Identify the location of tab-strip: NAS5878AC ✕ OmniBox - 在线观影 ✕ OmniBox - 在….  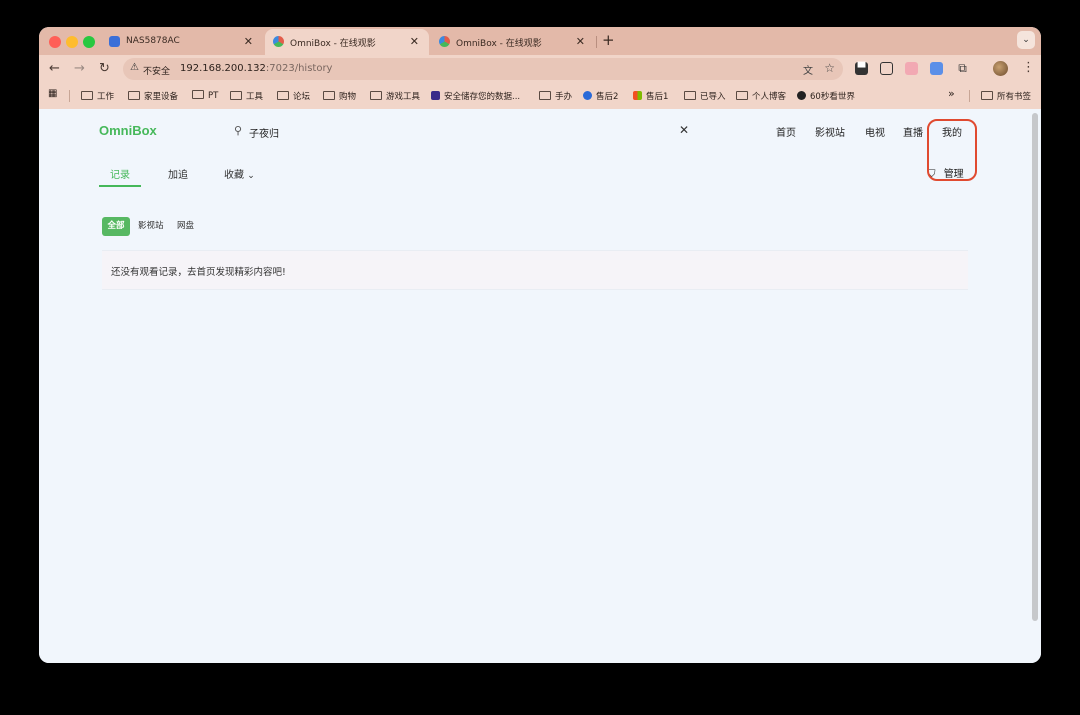
(540, 41).